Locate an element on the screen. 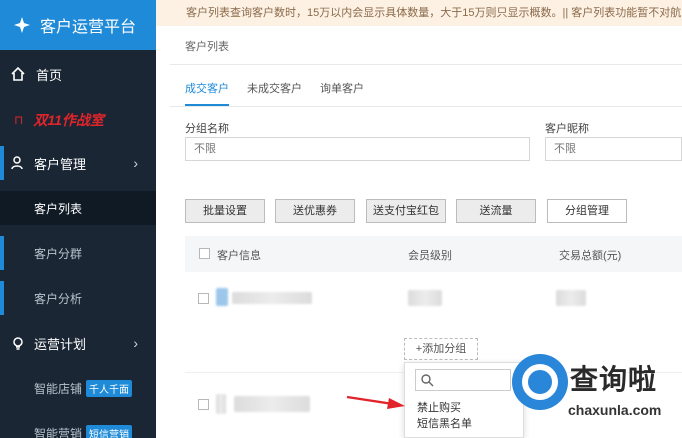 This screenshot has height=438, width=682. sidebar-item-label: 客户分析 is located at coordinates (58, 298).